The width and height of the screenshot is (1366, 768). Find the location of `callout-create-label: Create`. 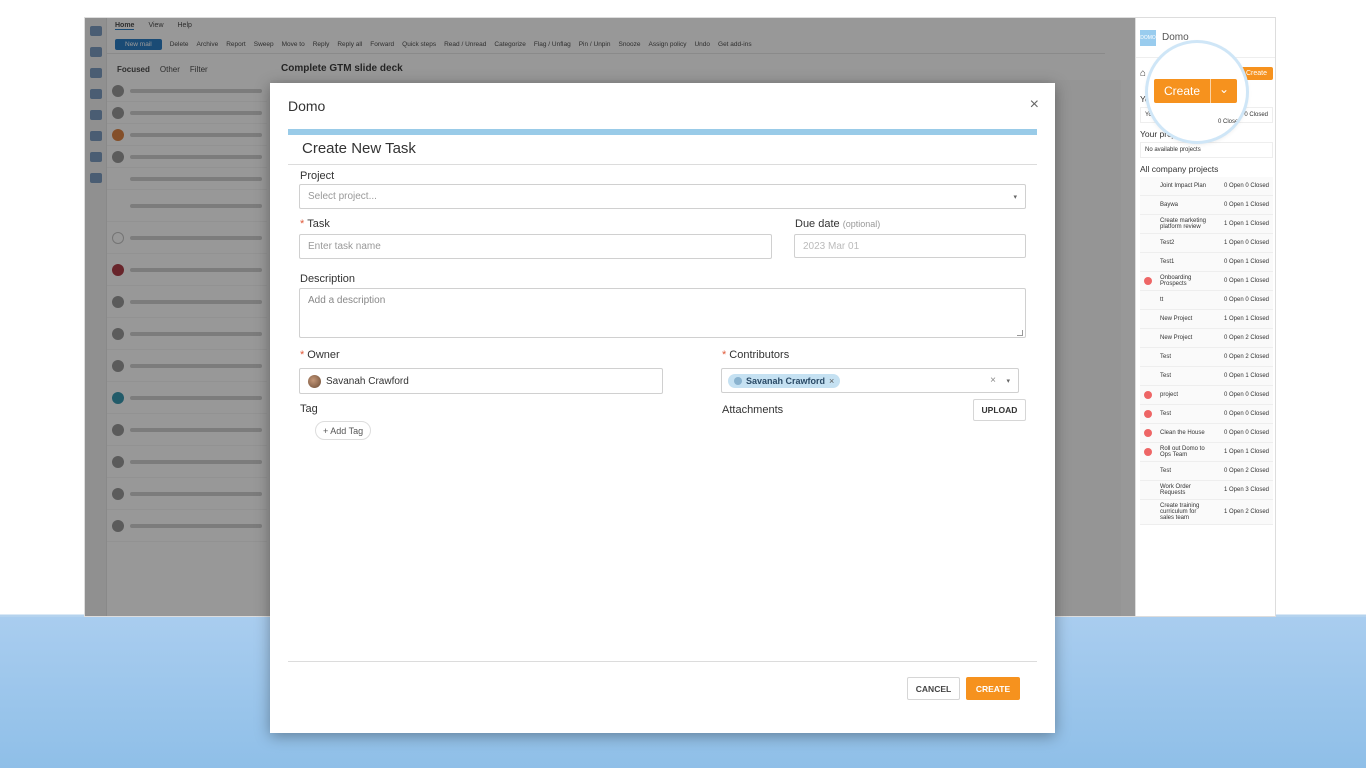

callout-create-label: Create is located at coordinates (1183, 91).